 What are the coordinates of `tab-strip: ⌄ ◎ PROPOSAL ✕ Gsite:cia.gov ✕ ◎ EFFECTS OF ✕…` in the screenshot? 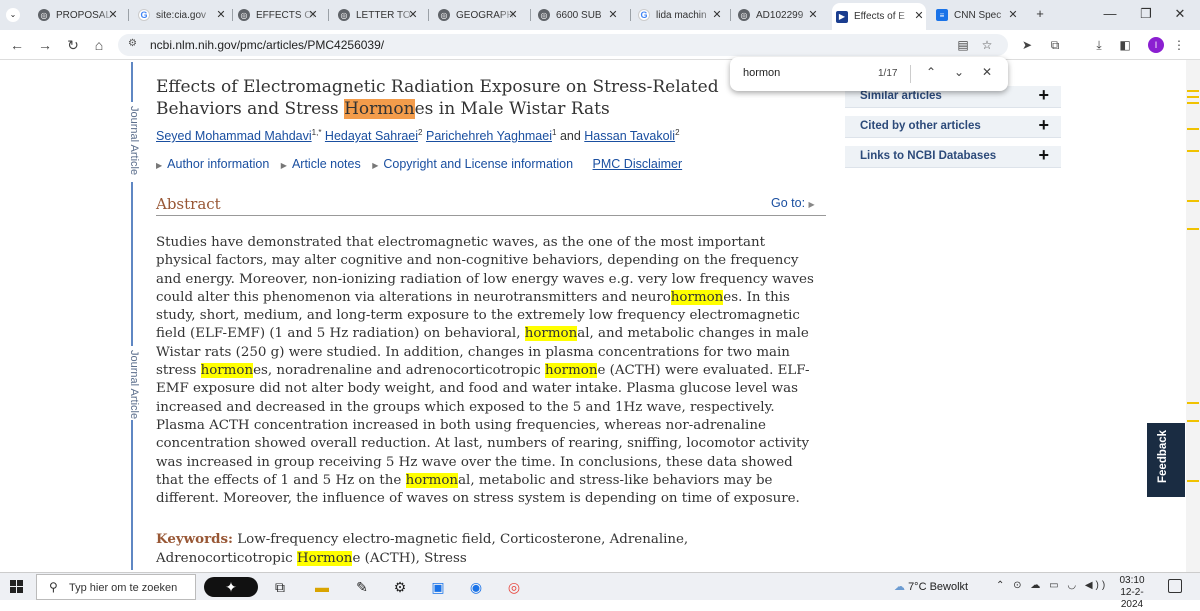 It's located at (600, 15).